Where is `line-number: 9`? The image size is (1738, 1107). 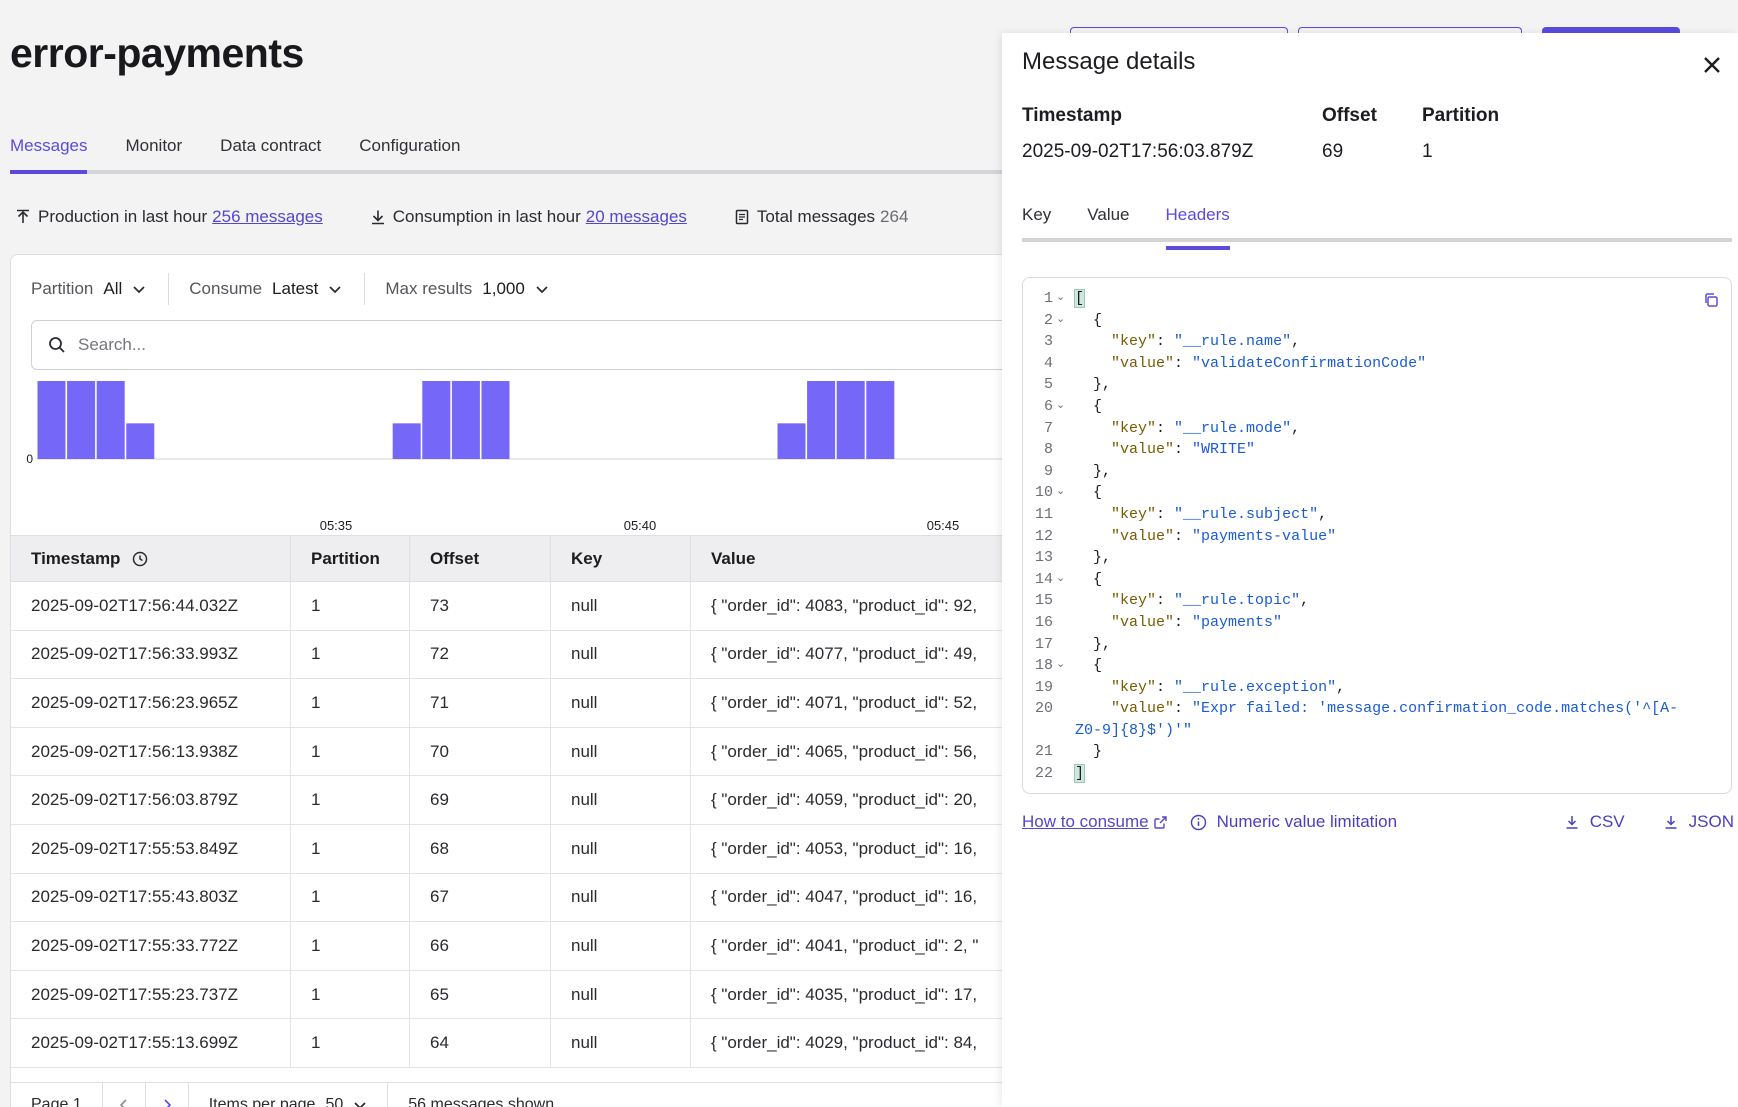
line-number: 9 is located at coordinates (1048, 471).